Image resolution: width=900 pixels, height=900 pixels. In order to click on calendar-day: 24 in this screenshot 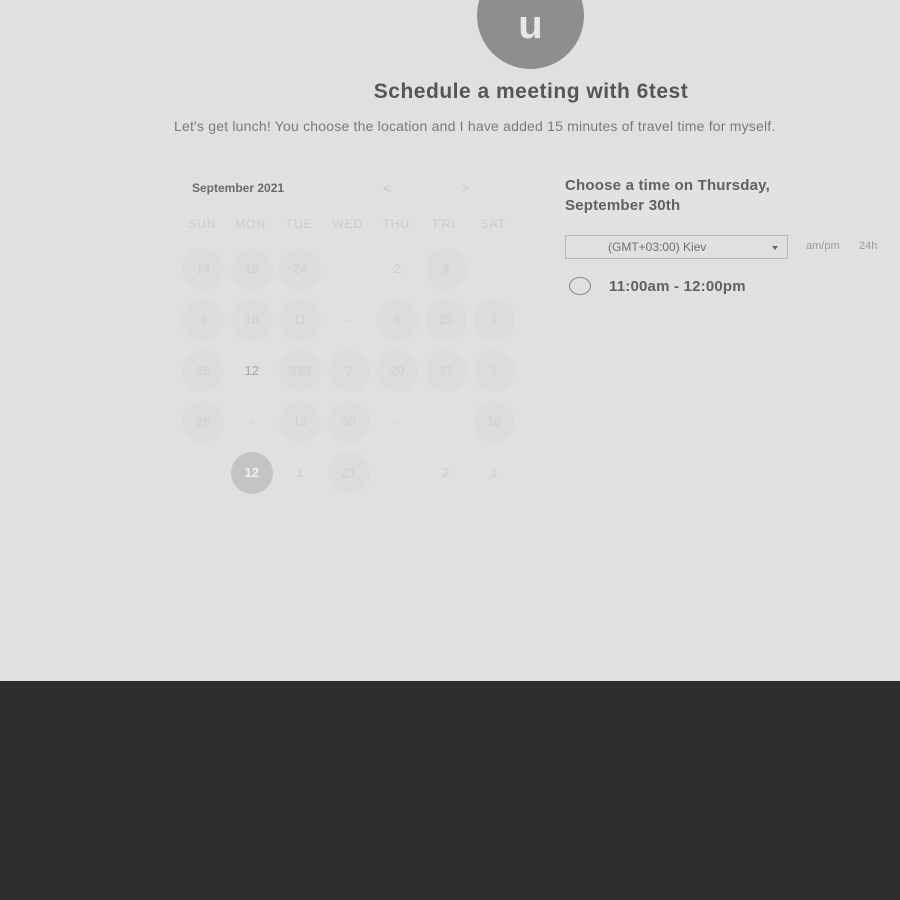, I will do `click(300, 268)`.